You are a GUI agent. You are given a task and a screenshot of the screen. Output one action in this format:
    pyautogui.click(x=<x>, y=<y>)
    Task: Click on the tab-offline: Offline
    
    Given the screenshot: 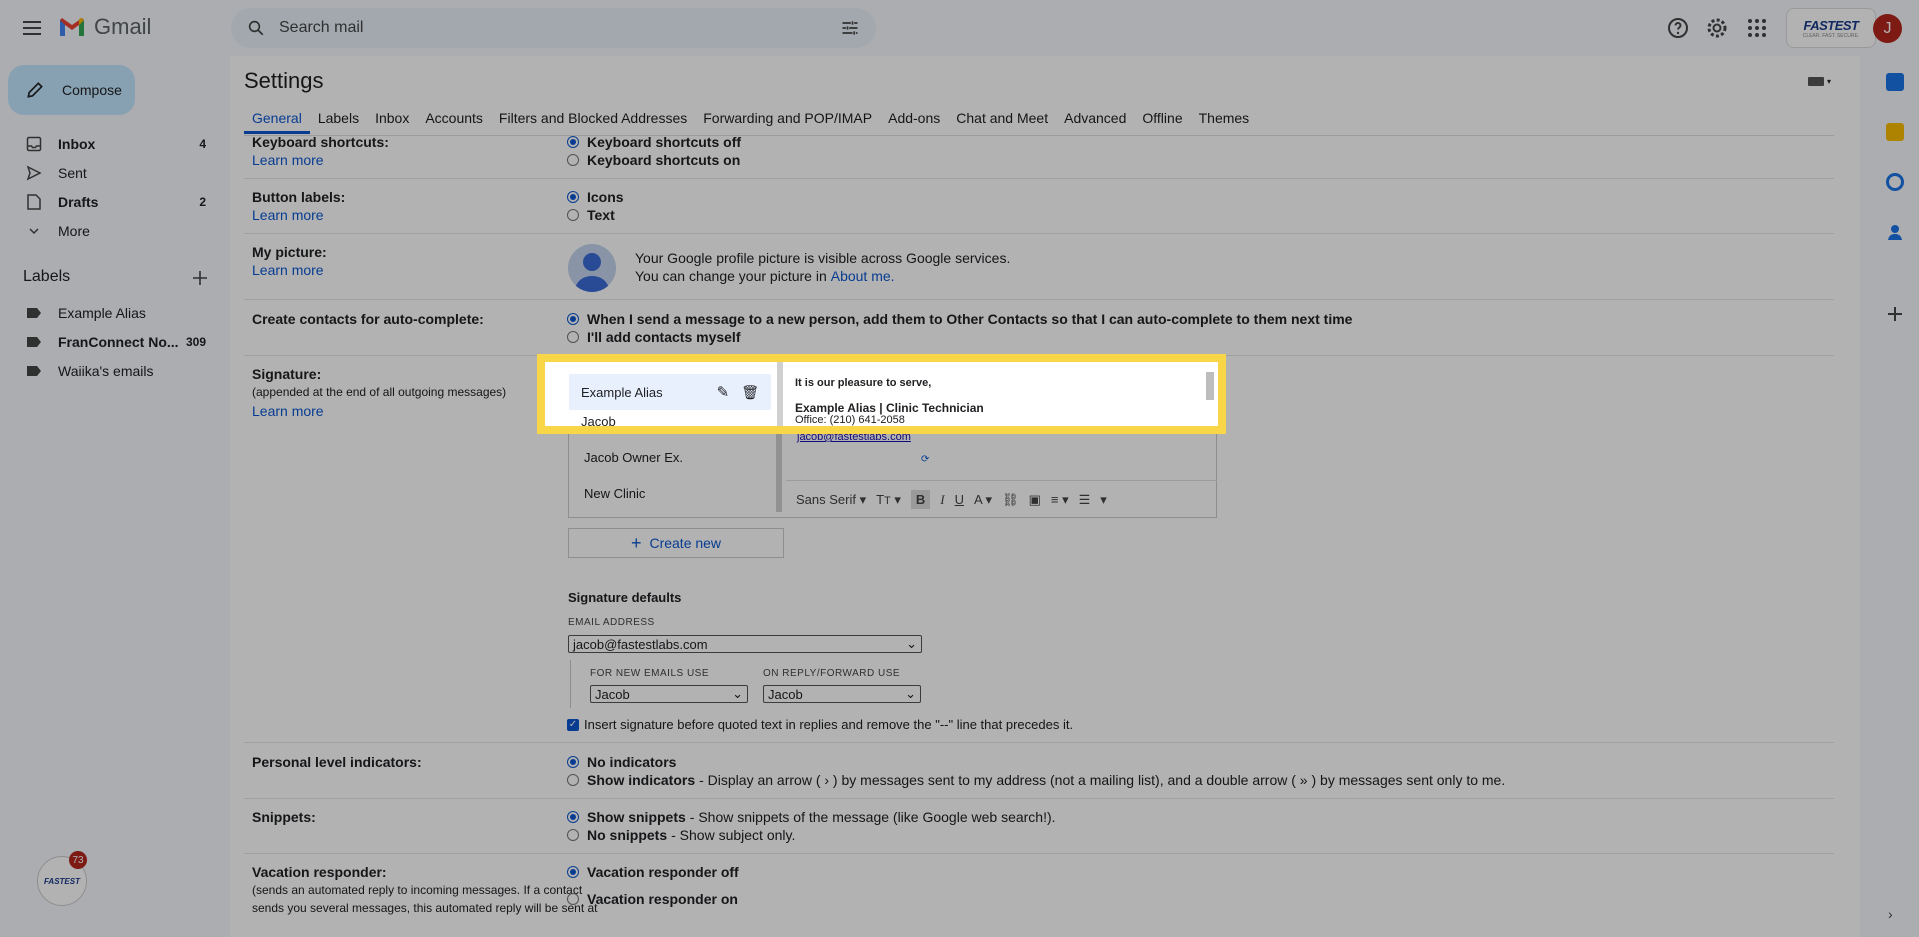 What is the action you would take?
    pyautogui.click(x=1162, y=121)
    